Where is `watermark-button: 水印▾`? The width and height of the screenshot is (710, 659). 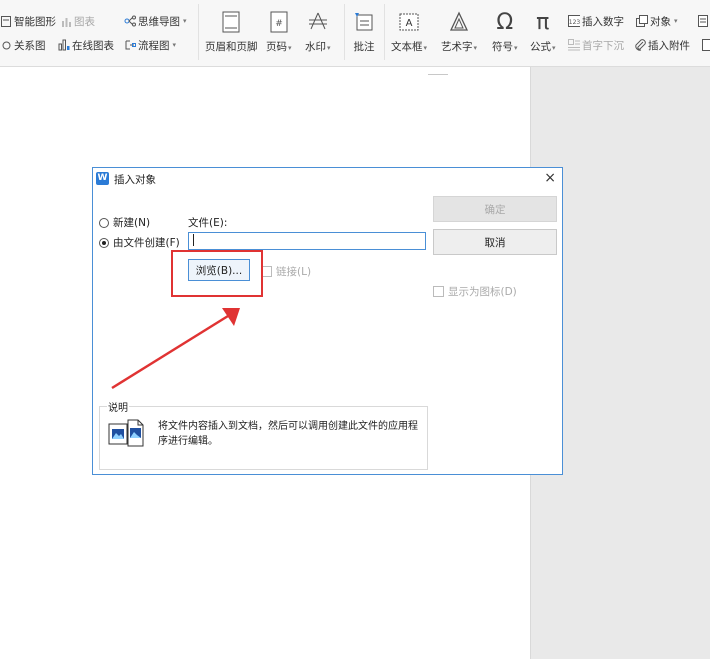 watermark-button: 水印▾ is located at coordinates (318, 32).